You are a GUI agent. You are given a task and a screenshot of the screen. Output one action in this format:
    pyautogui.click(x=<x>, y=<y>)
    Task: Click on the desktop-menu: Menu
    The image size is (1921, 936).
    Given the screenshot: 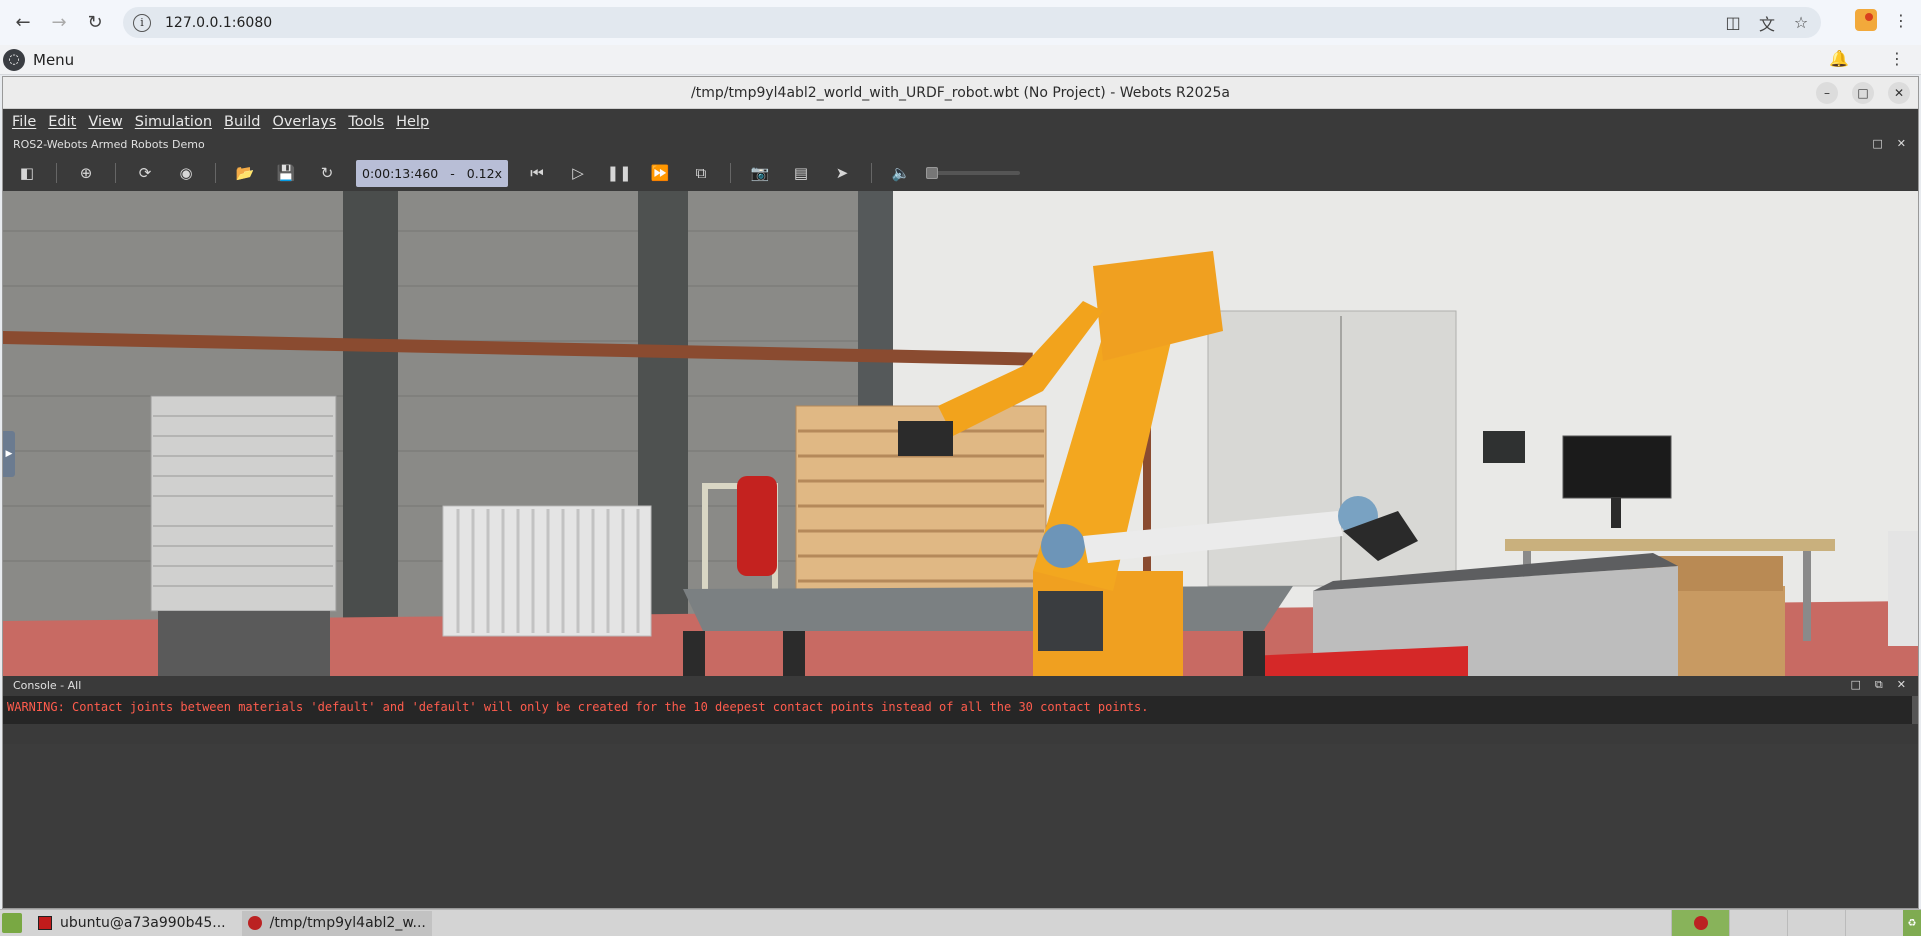 What is the action you would take?
    pyautogui.click(x=53, y=60)
    